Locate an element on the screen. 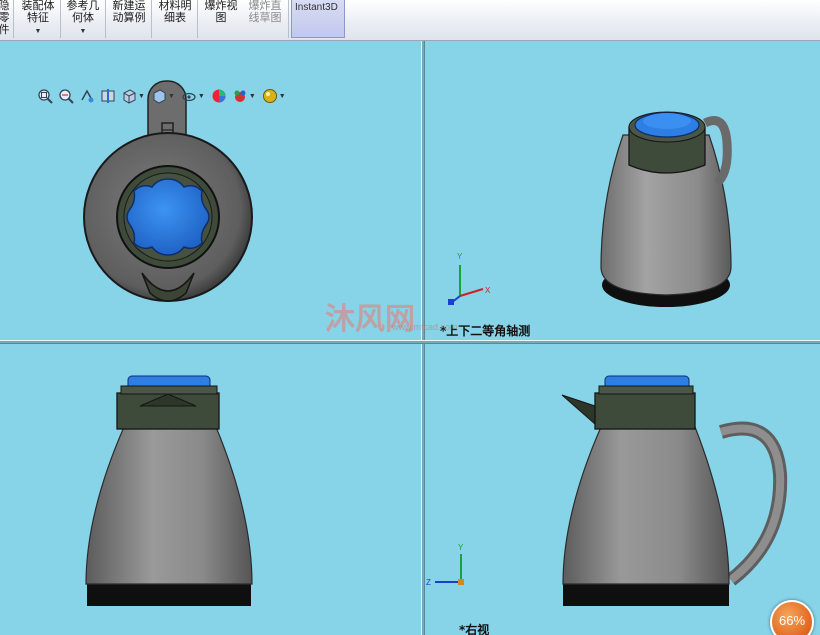  ribbon-label: 线草图 is located at coordinates (265, 18).